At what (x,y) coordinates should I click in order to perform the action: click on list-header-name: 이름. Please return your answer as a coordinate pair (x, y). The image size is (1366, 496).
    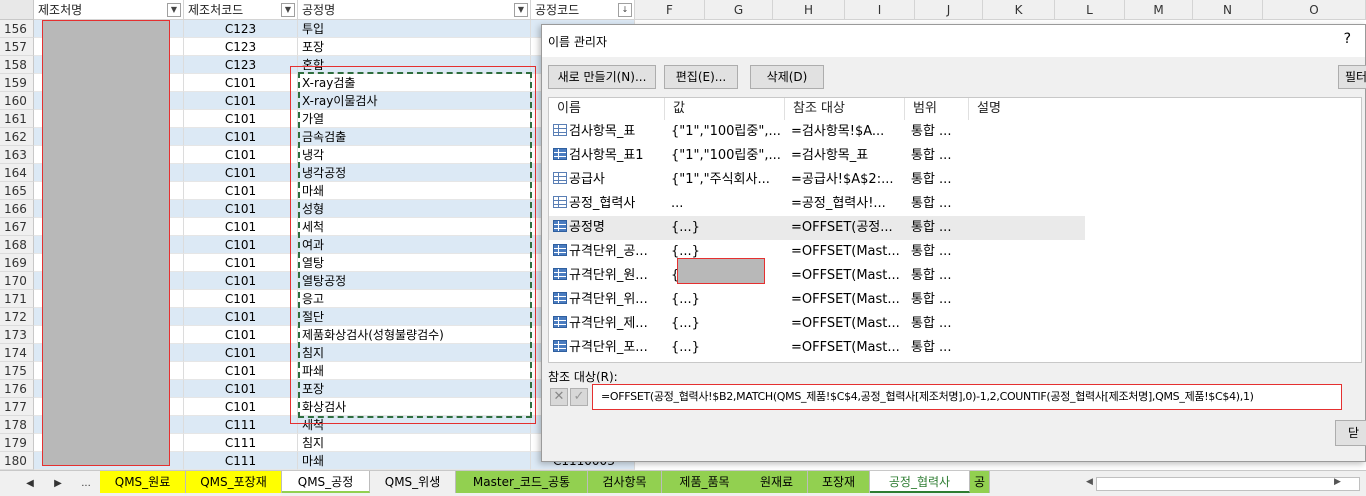
    Looking at the image, I should click on (607, 109).